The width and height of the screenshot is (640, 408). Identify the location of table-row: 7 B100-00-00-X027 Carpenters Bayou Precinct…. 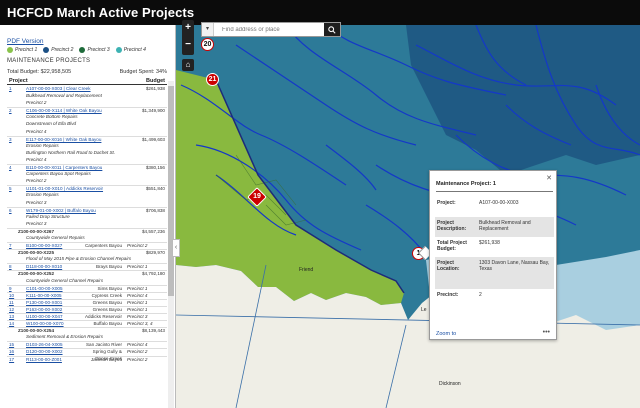
(87, 245).